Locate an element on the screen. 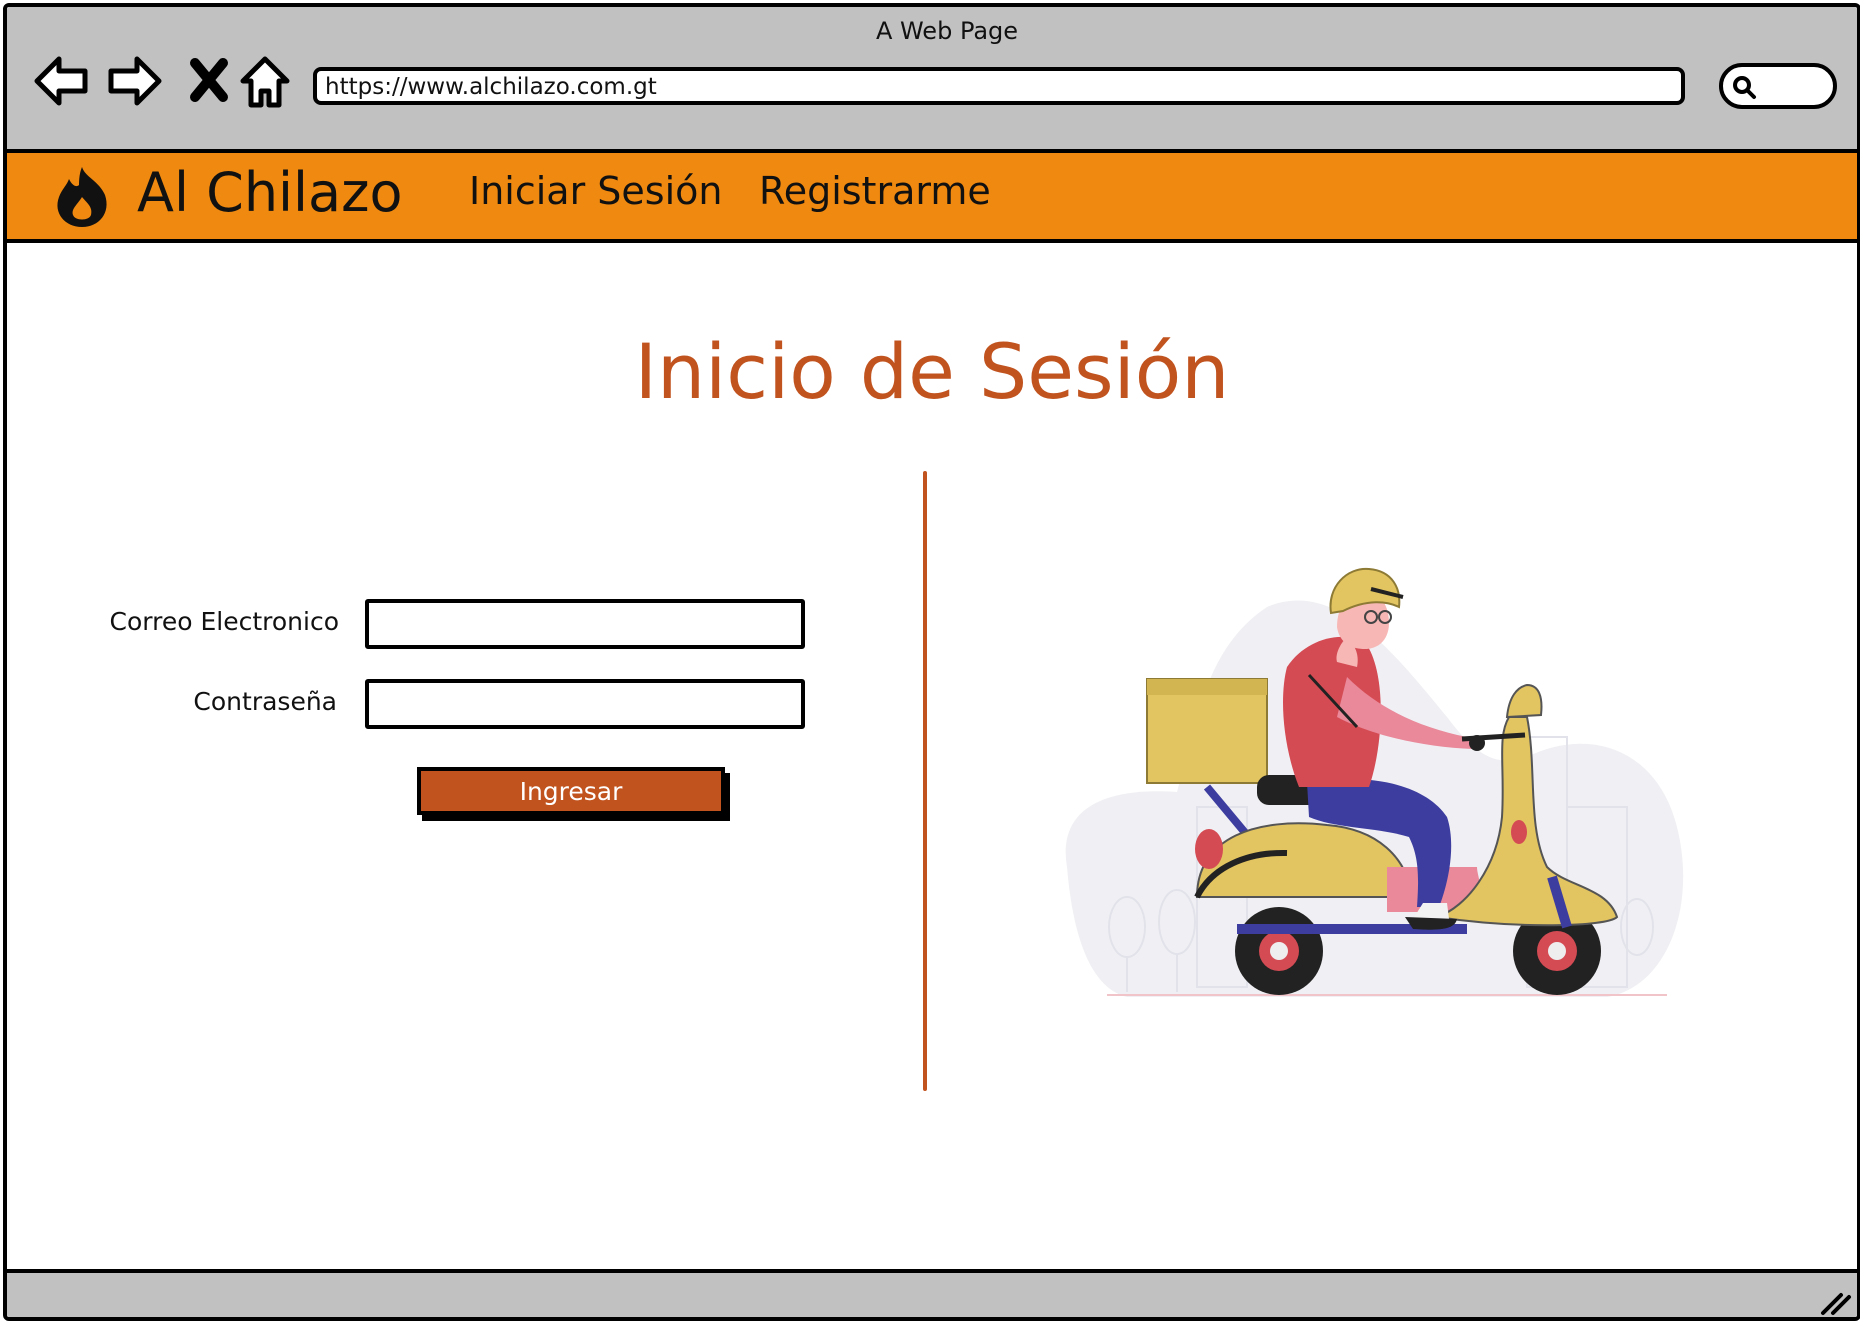  password-label: Contraseña is located at coordinates (265, 701).